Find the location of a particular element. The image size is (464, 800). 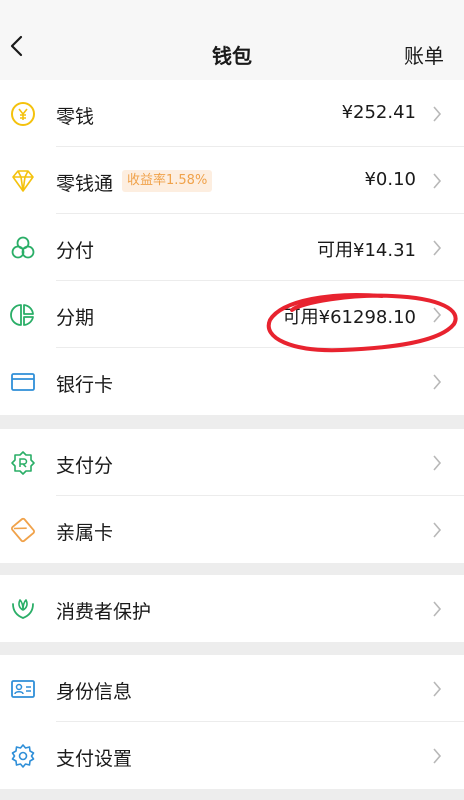

top-bar: 钱包 账单 is located at coordinates (232, 40).